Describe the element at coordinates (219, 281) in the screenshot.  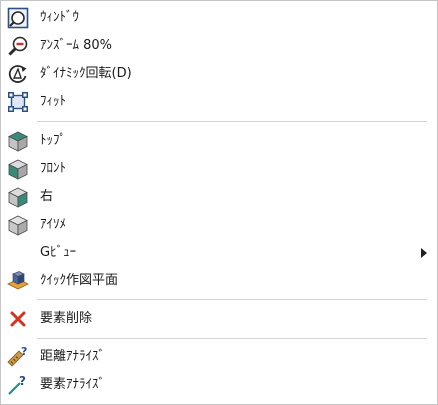
I see `menu-item-quick-plane: ｸｲｯｸ作図平面` at that location.